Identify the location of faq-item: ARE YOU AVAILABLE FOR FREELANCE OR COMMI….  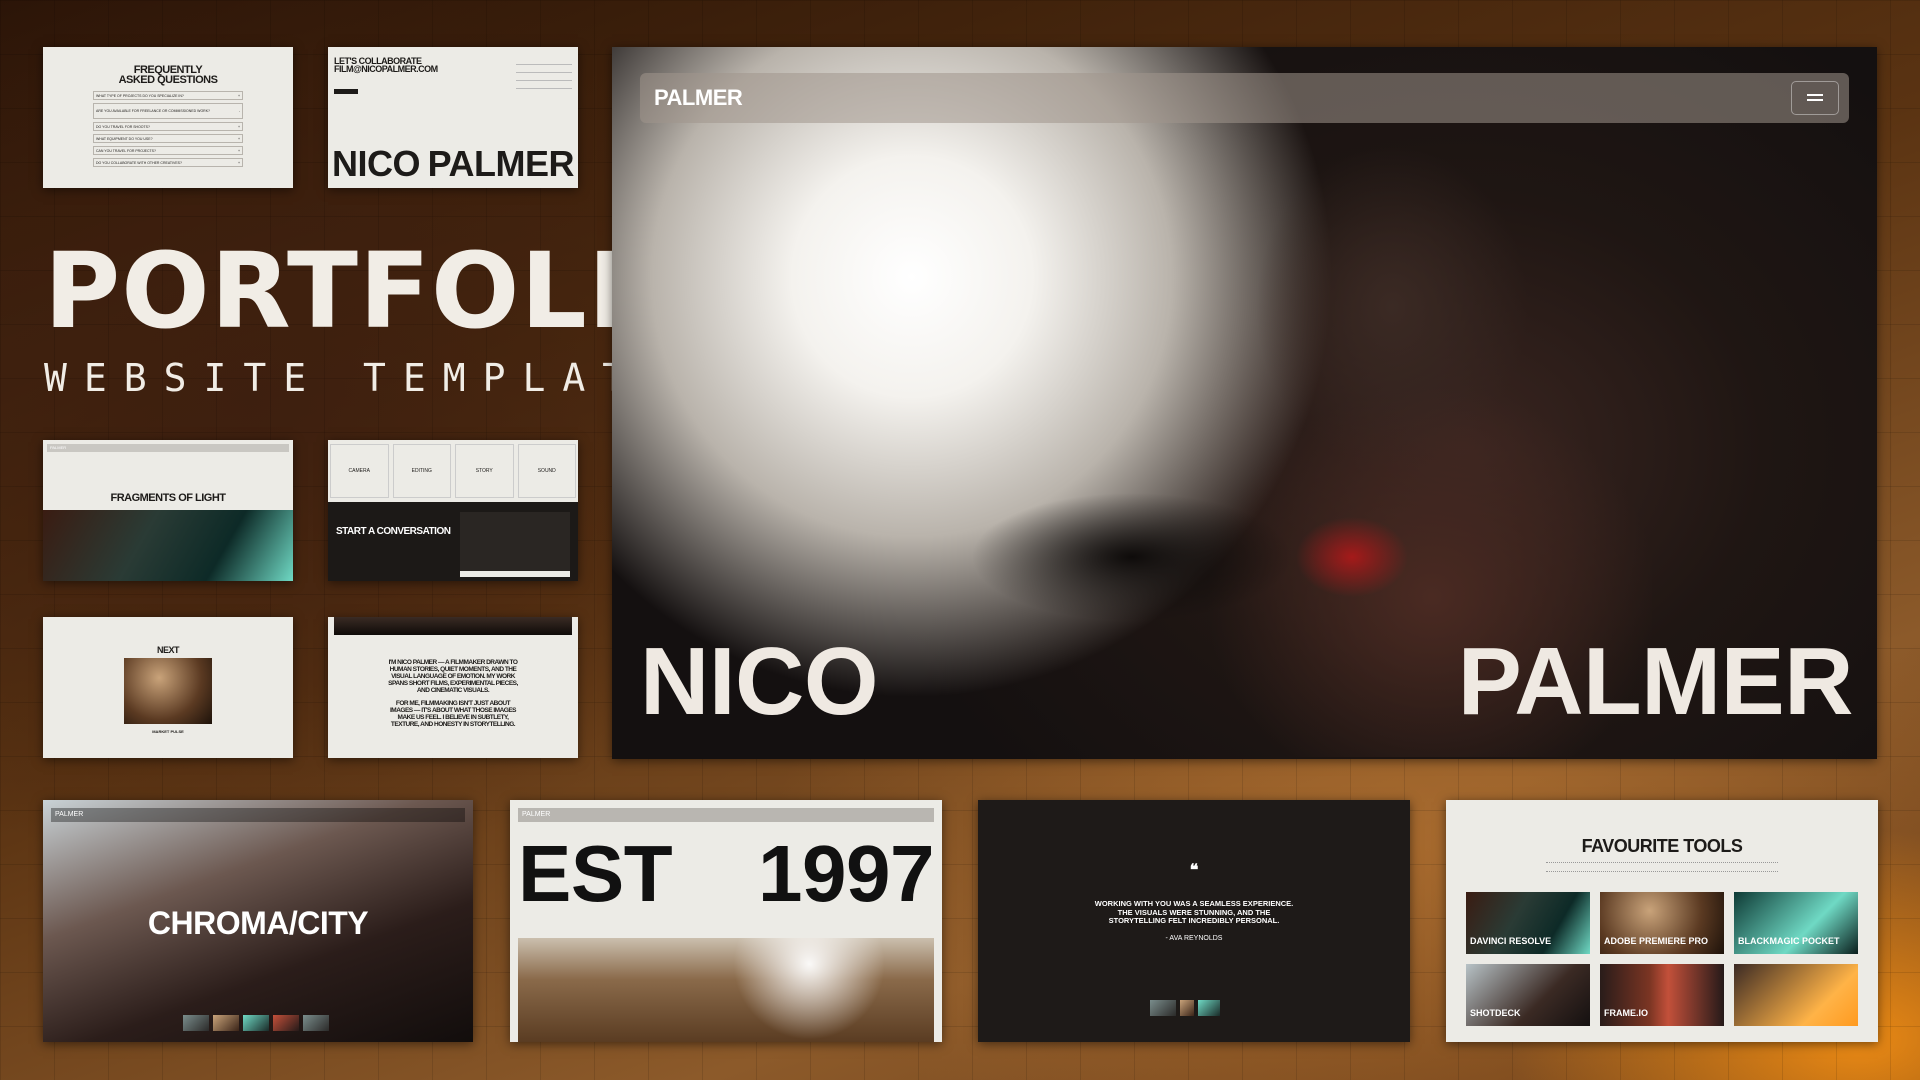
(168, 111).